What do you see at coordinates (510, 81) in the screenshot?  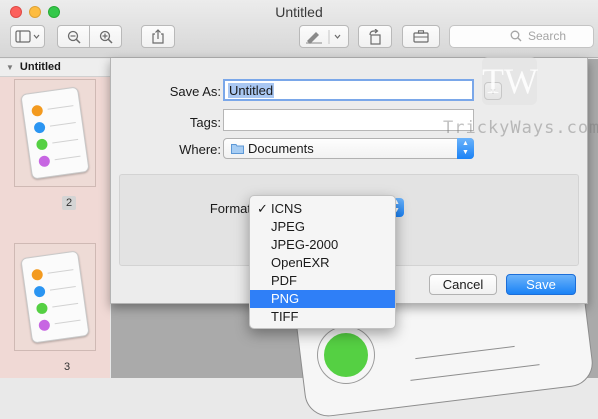 I see `watermark-logo: TW` at bounding box center [510, 81].